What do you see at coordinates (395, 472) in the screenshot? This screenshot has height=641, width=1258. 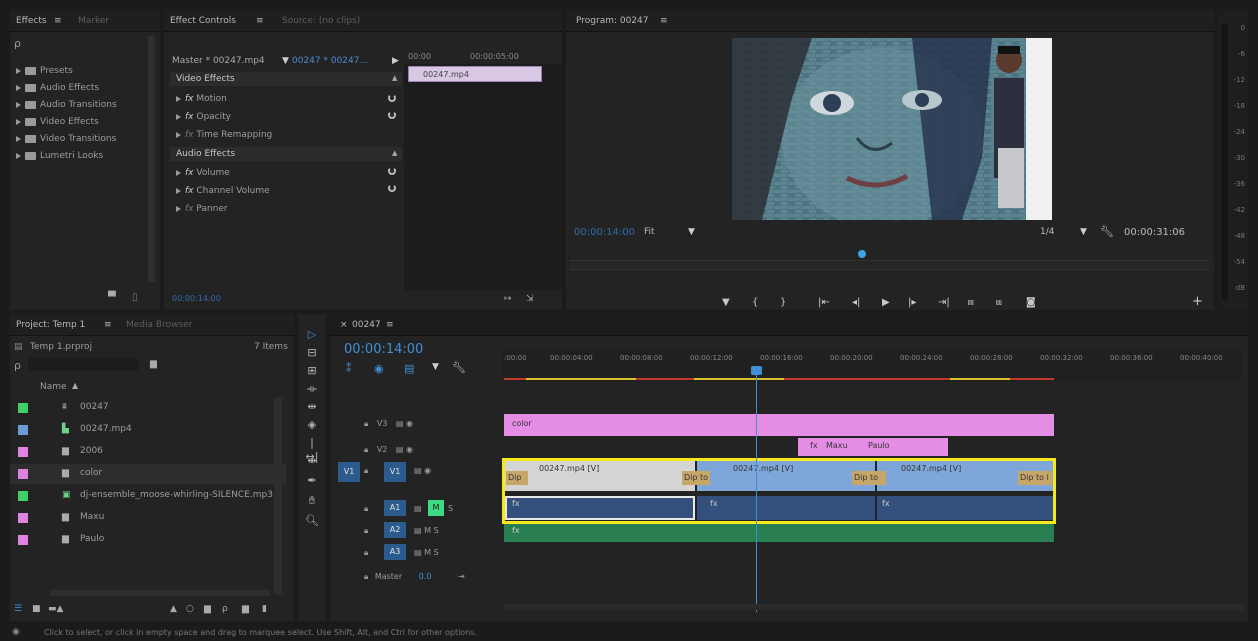 I see `track-v1-target: V1` at bounding box center [395, 472].